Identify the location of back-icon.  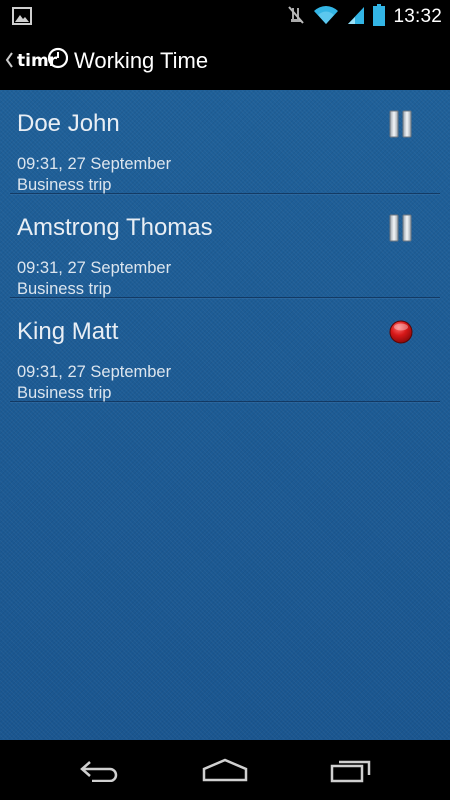
(100, 770).